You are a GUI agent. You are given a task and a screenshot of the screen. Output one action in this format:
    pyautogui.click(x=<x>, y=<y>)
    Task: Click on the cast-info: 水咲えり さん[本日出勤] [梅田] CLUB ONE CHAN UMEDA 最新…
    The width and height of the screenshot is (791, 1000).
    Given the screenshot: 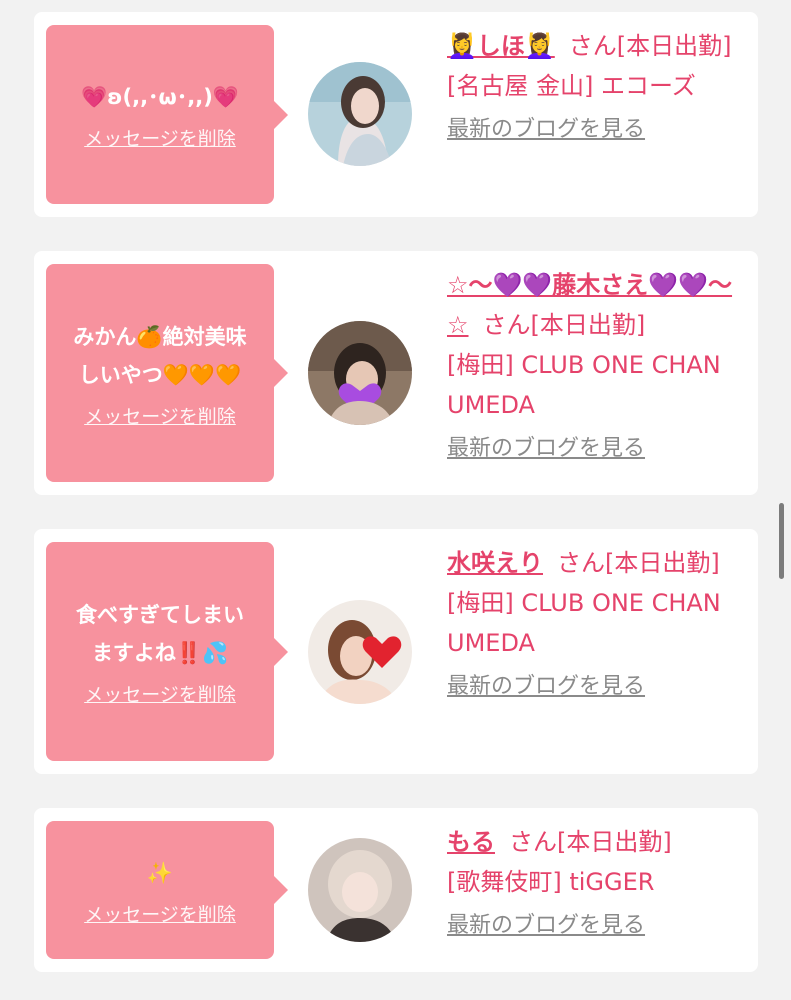 What is the action you would take?
    pyautogui.click(x=597, y=625)
    